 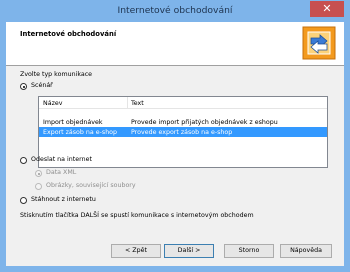 What do you see at coordinates (91, 185) in the screenshot?
I see `images-label: Obrázky, související soubory` at bounding box center [91, 185].